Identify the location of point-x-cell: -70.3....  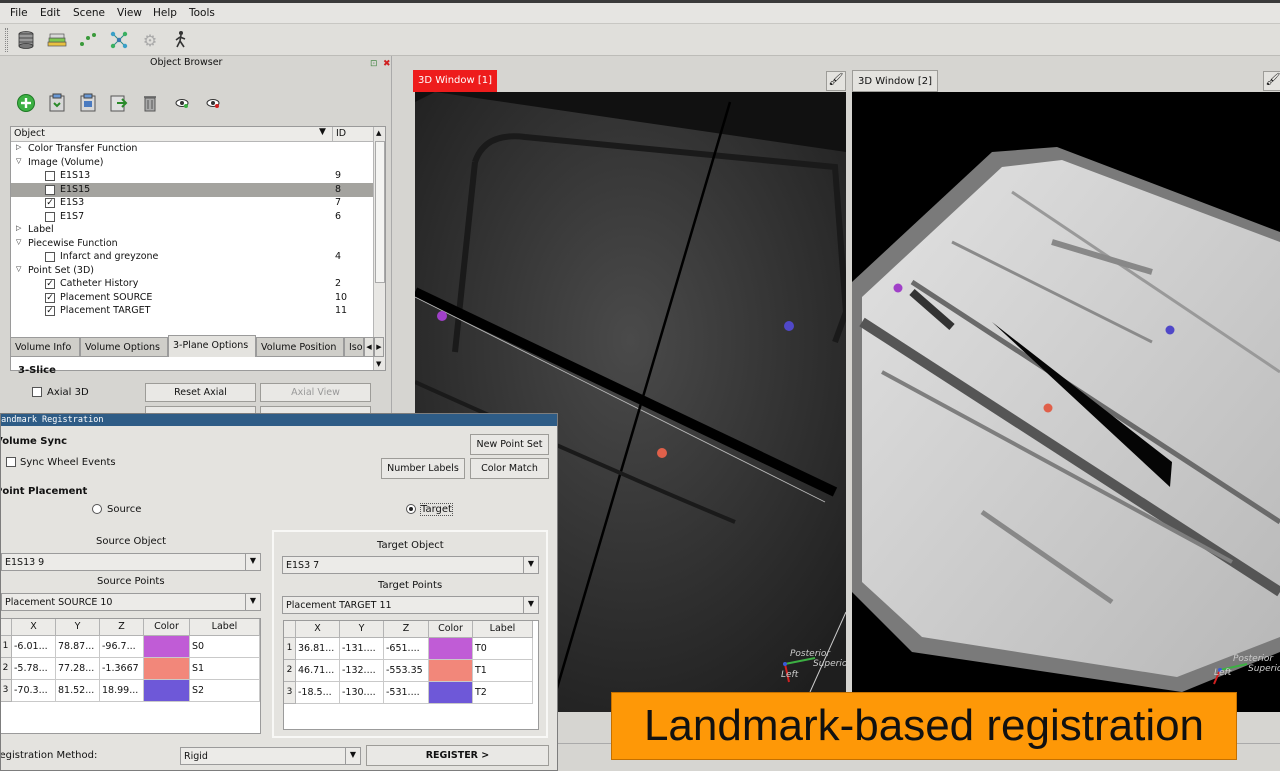
(34, 691).